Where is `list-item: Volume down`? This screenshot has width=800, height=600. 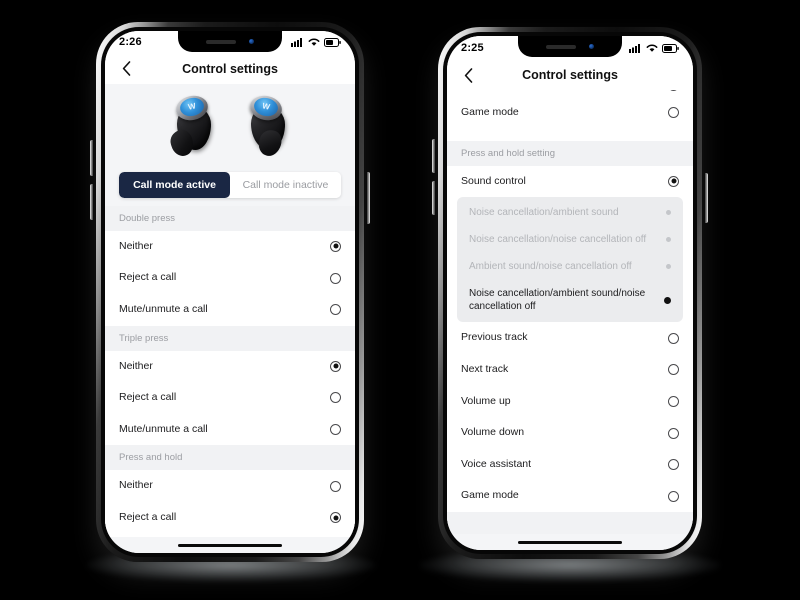 list-item: Volume down is located at coordinates (570, 433).